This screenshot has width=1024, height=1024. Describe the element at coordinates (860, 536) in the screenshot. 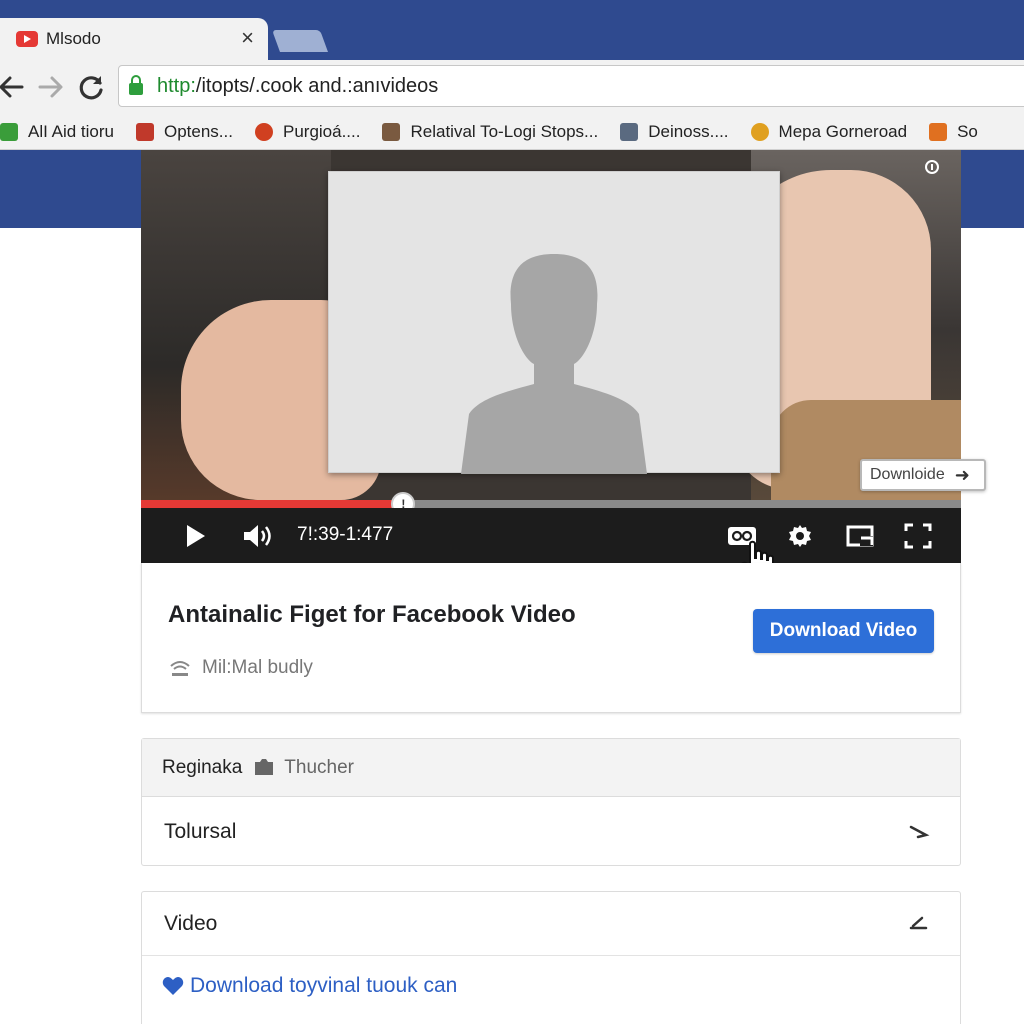

I see `miniplayer-icon` at that location.